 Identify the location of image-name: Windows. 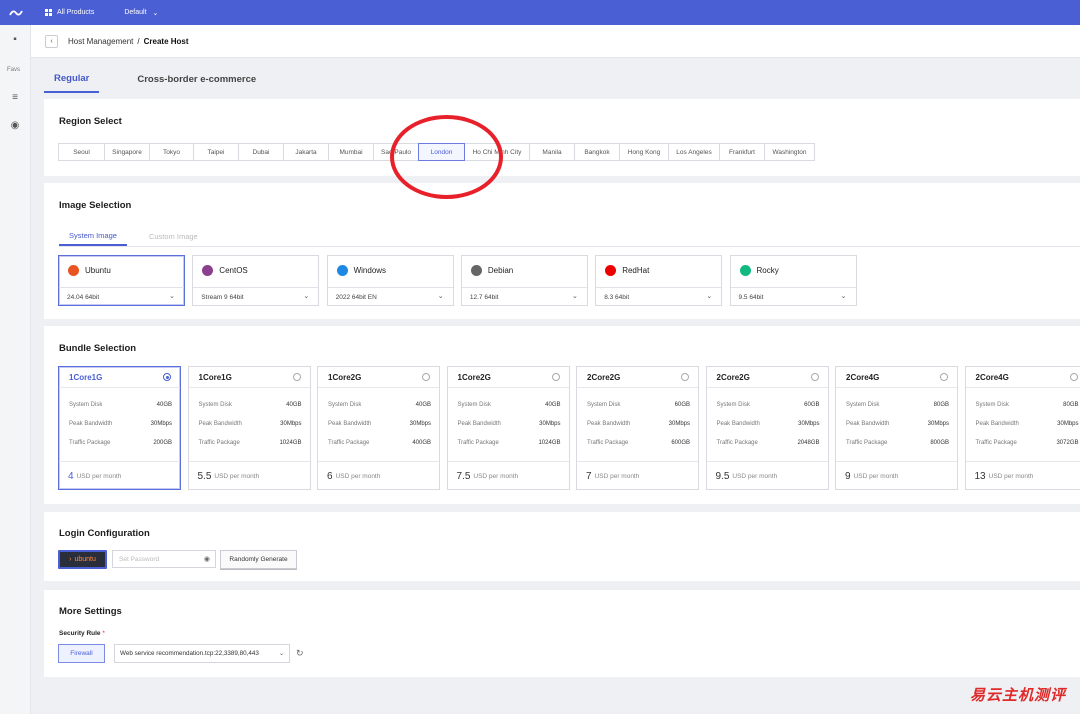
(361, 270).